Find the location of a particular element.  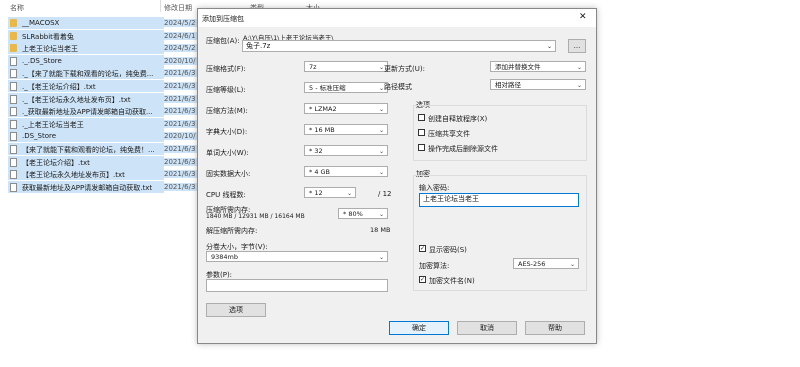

params-input is located at coordinates (297, 285).